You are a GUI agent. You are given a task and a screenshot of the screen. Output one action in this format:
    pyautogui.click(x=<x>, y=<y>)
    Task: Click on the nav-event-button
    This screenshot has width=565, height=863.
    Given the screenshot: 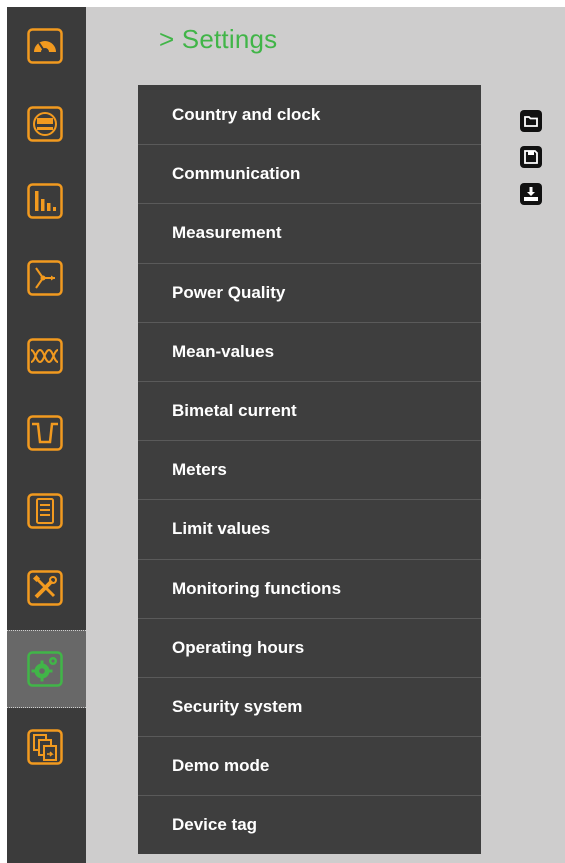 What is the action you would take?
    pyautogui.click(x=45, y=433)
    